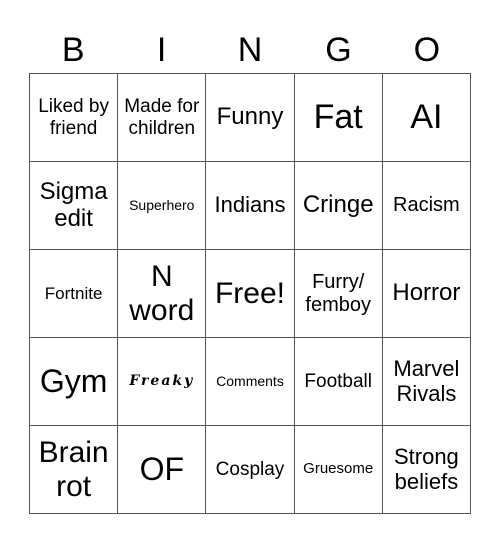  What do you see at coordinates (162, 294) in the screenshot?
I see `bingo-cell: N word` at bounding box center [162, 294].